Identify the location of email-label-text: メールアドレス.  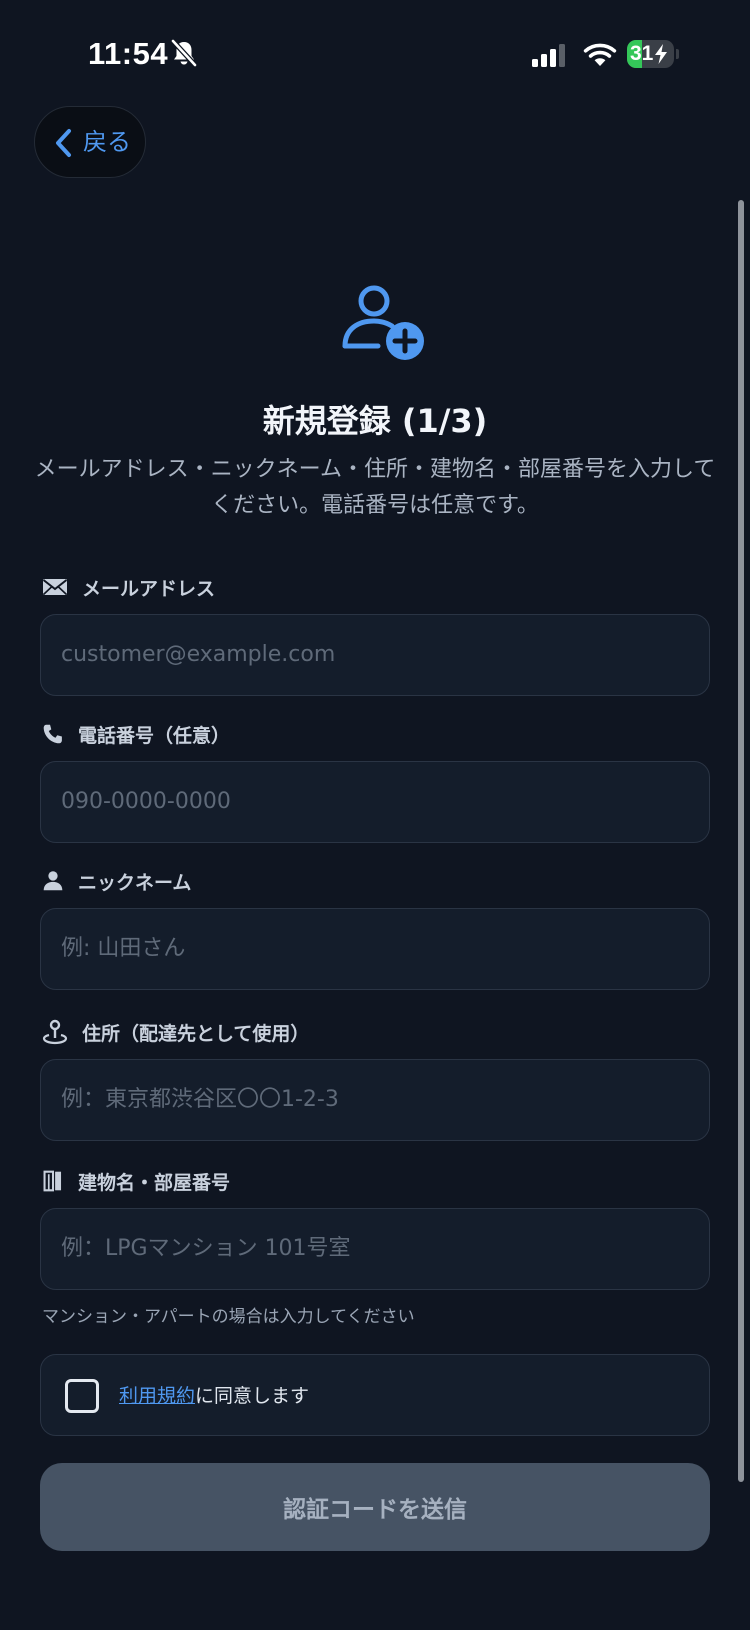
(149, 588).